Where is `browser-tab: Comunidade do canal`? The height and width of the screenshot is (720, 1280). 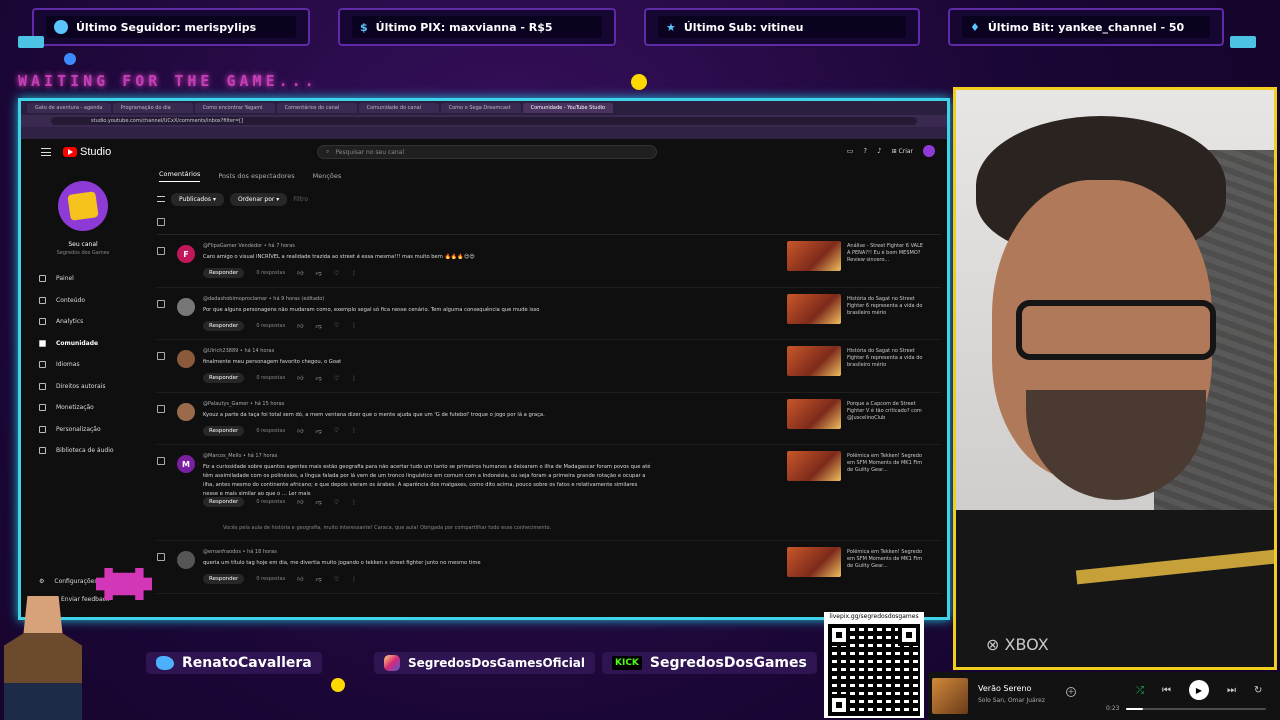
browser-tab: Comunidade do canal is located at coordinates (398, 108).